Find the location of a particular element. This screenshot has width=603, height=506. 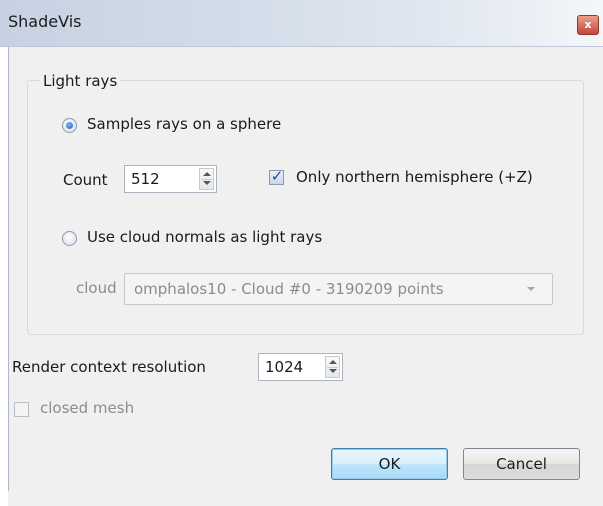

count-value: 512 is located at coordinates (145, 179).